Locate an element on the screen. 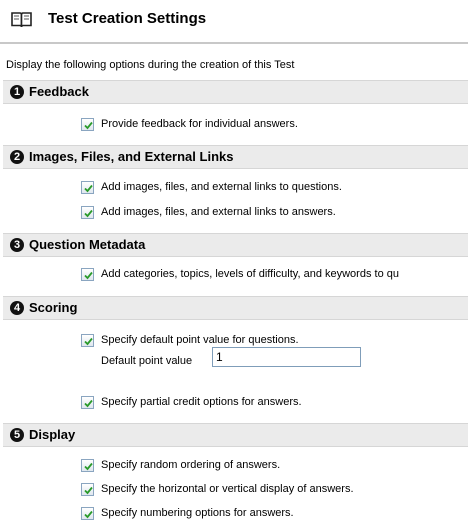 This screenshot has width=468, height=527. section-header-feedback: 1 Feedback is located at coordinates (235, 92).